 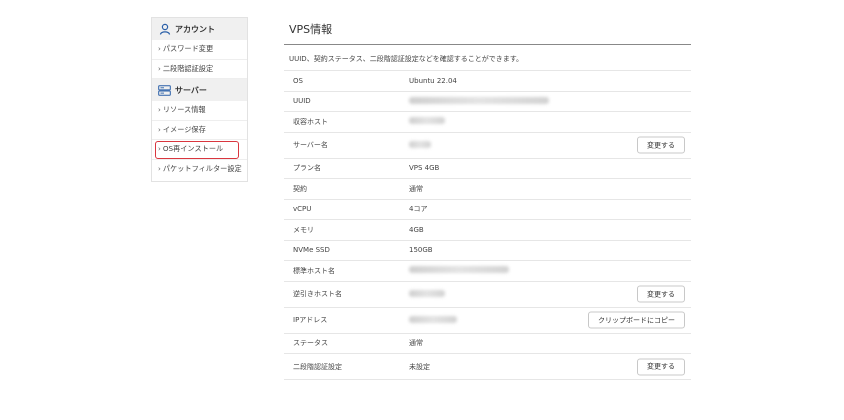 I want to click on row-label: 標準ホスト名, so click(x=314, y=270).